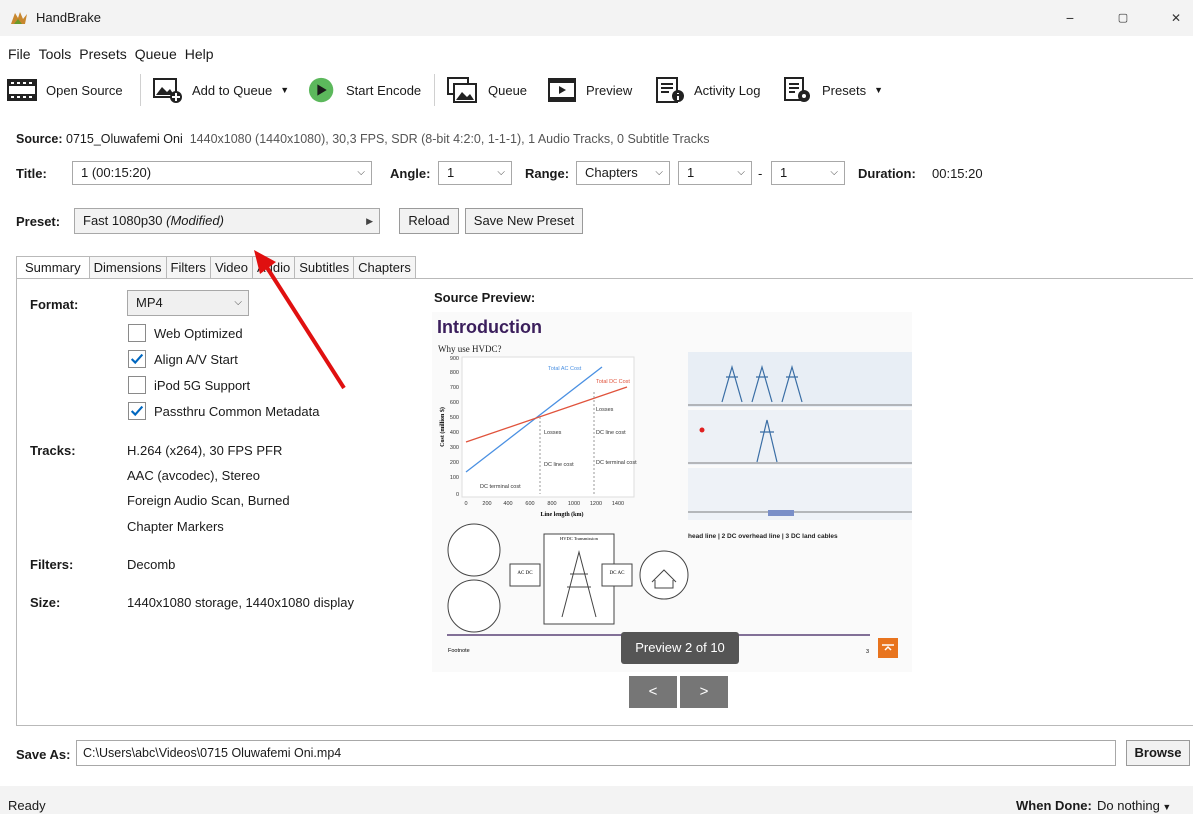 This screenshot has width=1193, height=814. I want to click on tab-summary: Summary, so click(53, 267).